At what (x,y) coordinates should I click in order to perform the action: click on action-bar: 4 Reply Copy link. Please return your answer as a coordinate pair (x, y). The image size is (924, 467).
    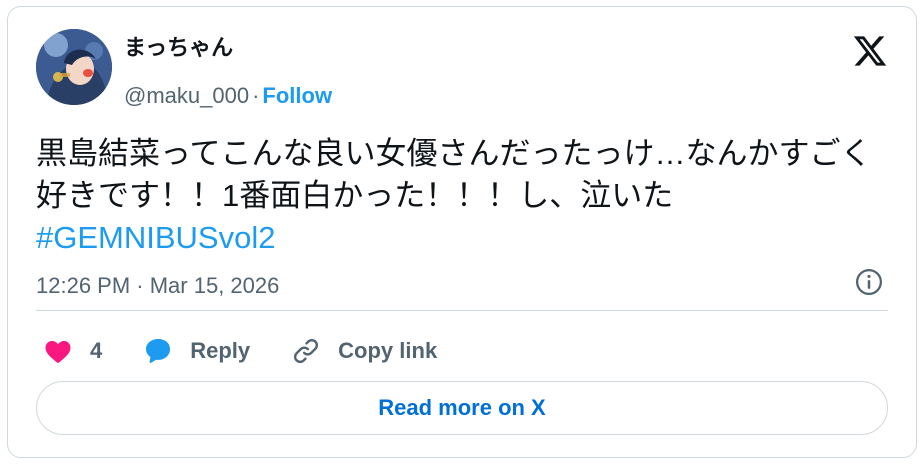
    Looking at the image, I should click on (259, 351).